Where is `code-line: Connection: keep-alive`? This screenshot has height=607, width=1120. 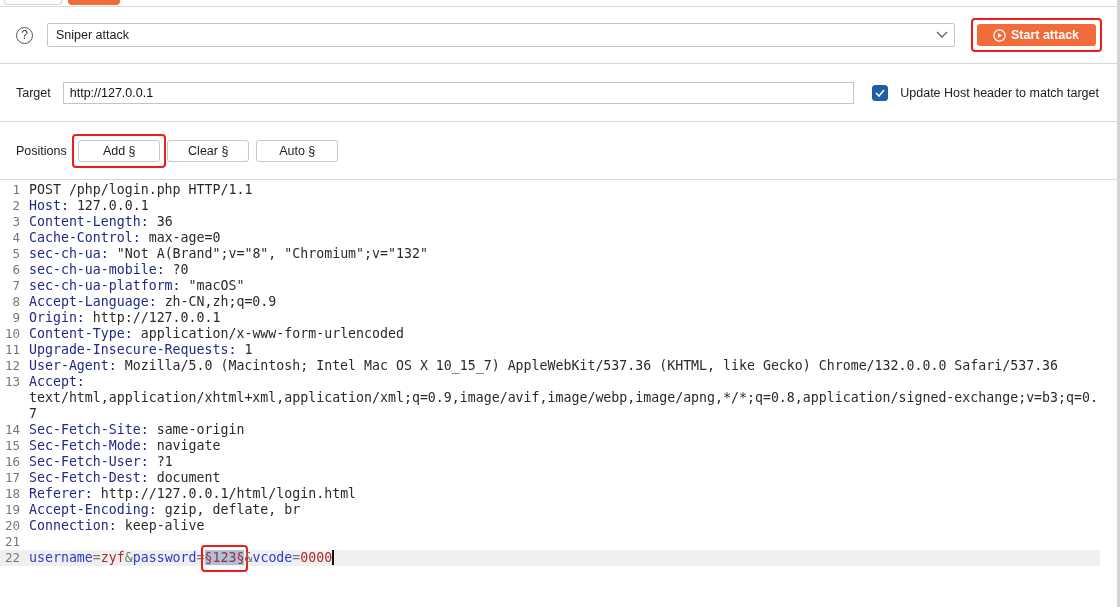
code-line: Connection: keep-alive is located at coordinates (117, 526).